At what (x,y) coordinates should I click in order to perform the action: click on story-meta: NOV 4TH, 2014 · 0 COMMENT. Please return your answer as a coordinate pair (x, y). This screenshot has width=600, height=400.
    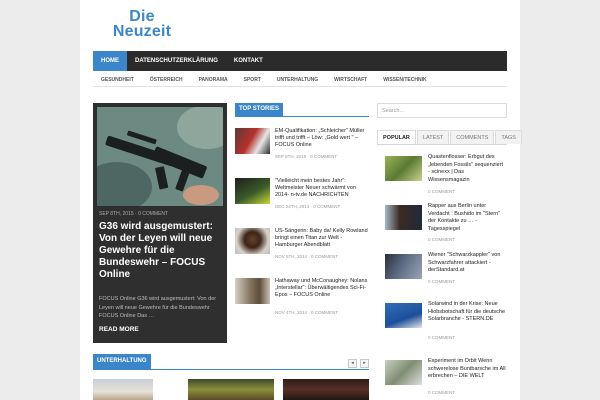
    Looking at the image, I should click on (307, 312).